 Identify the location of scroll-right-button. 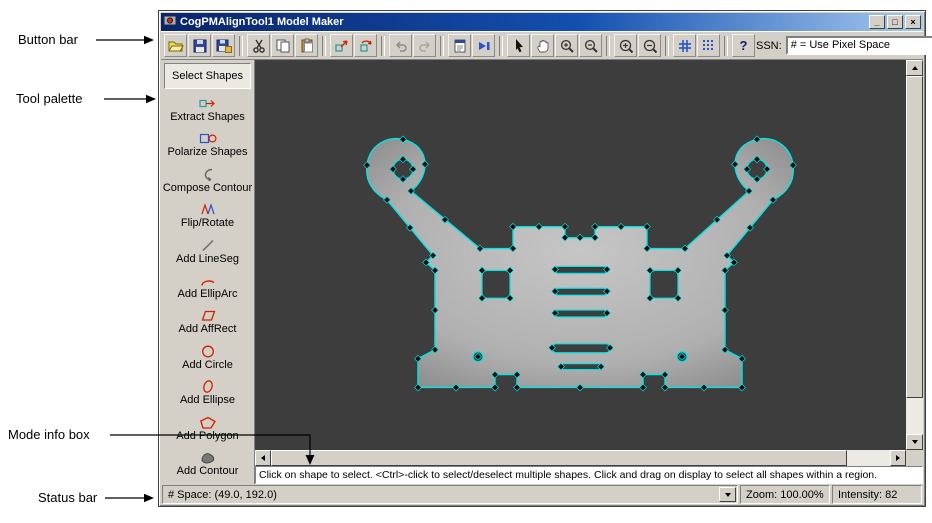
(898, 458).